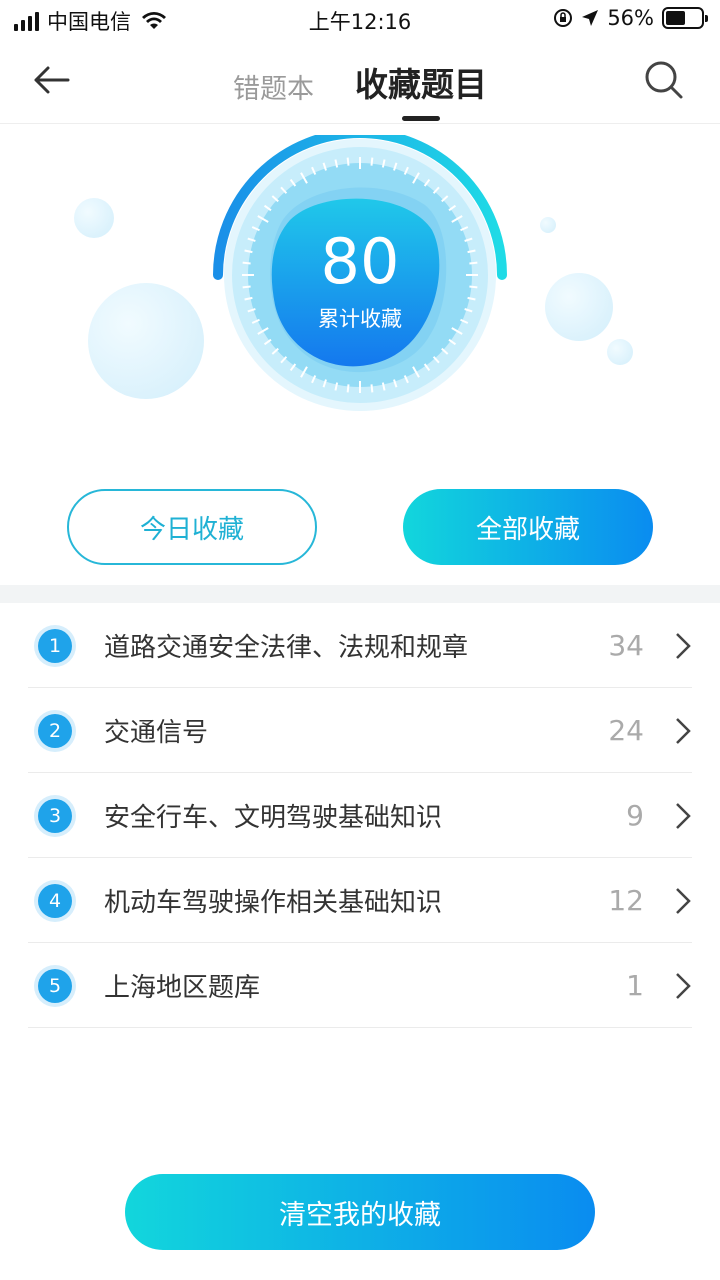 This screenshot has height=1280, width=720. I want to click on favorites-count-label: 累计收藏, so click(360, 319).